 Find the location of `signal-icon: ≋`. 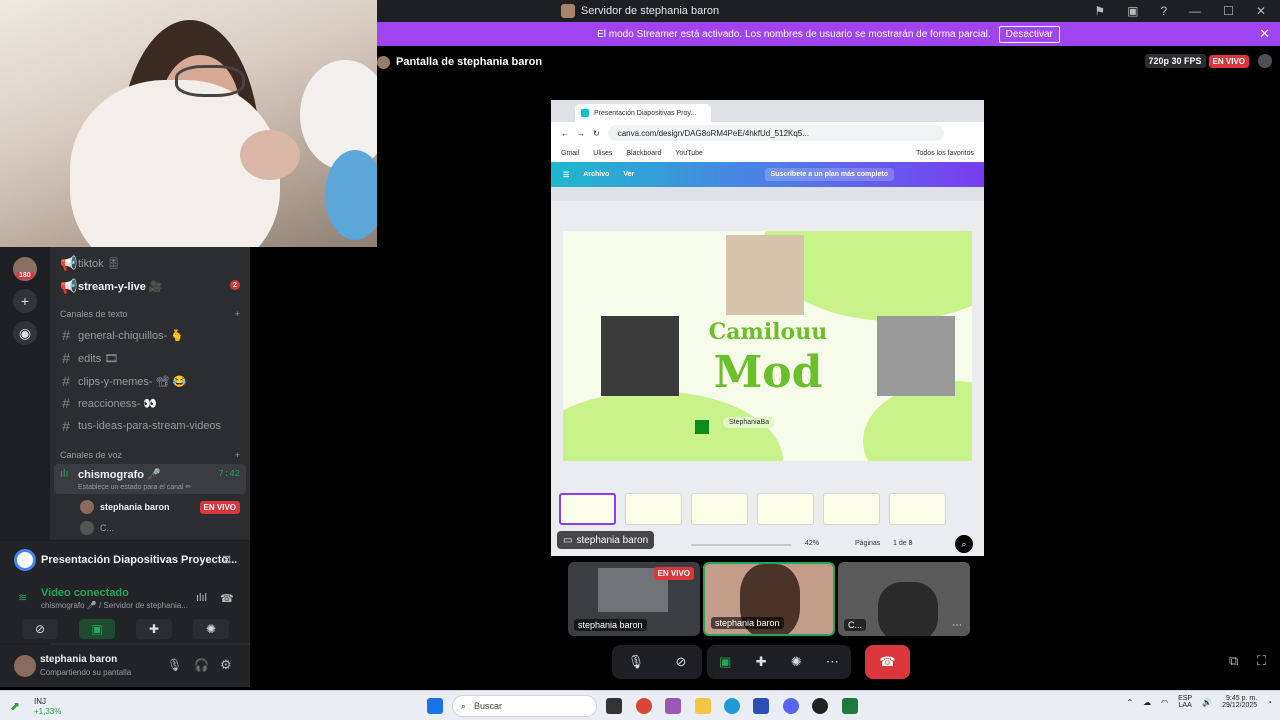

signal-icon: ≋ is located at coordinates (23, 598).